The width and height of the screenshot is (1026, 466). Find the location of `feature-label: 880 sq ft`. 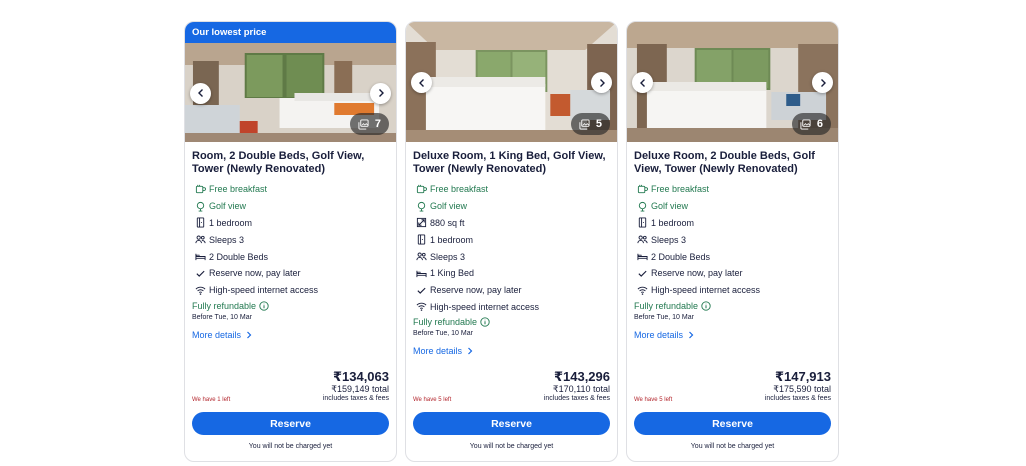

feature-label: 880 sq ft is located at coordinates (447, 222).